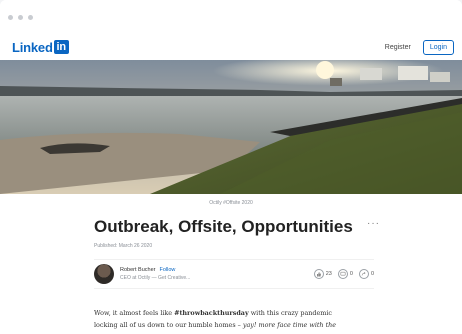 Image resolution: width=462 pixels, height=334 pixels. I want to click on reactions-stat: 23, so click(322, 274).